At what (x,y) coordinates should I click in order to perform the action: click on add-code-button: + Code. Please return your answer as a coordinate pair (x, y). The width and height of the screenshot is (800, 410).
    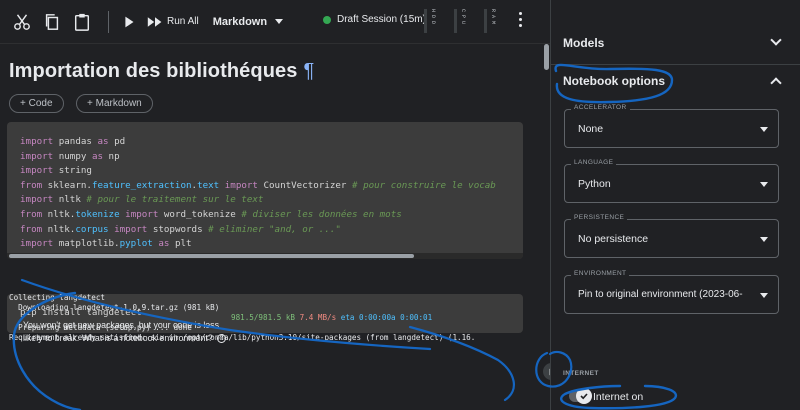
    Looking at the image, I should click on (36, 103).